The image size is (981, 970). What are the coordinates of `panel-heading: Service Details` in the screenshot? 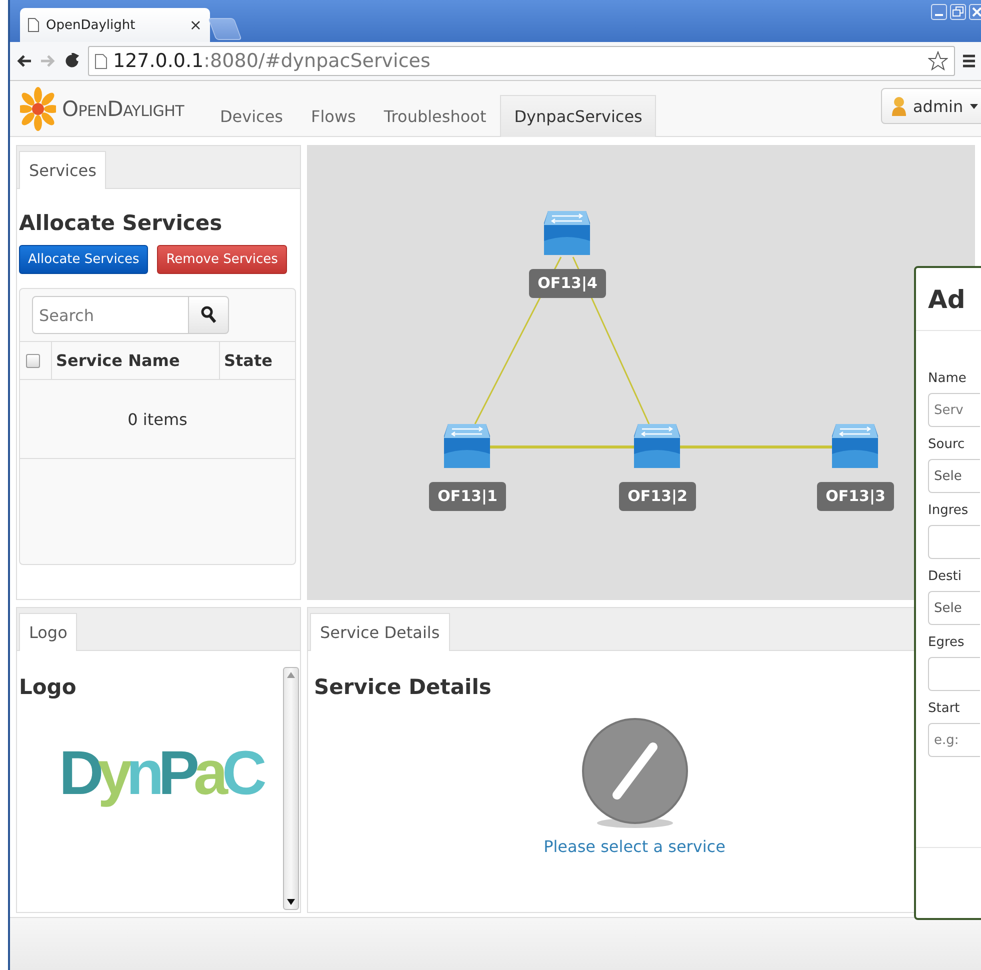 It's located at (403, 687).